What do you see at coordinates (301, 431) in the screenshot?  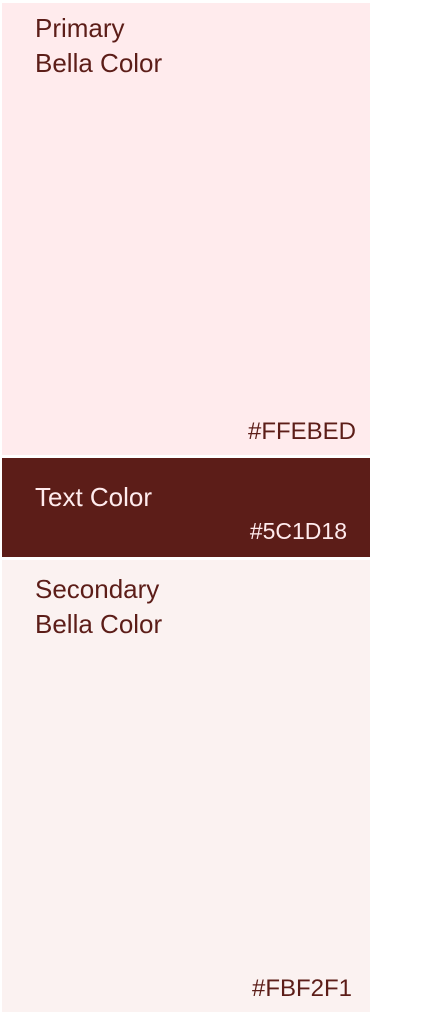 I see `swatch-hex-code: #FFEBED` at bounding box center [301, 431].